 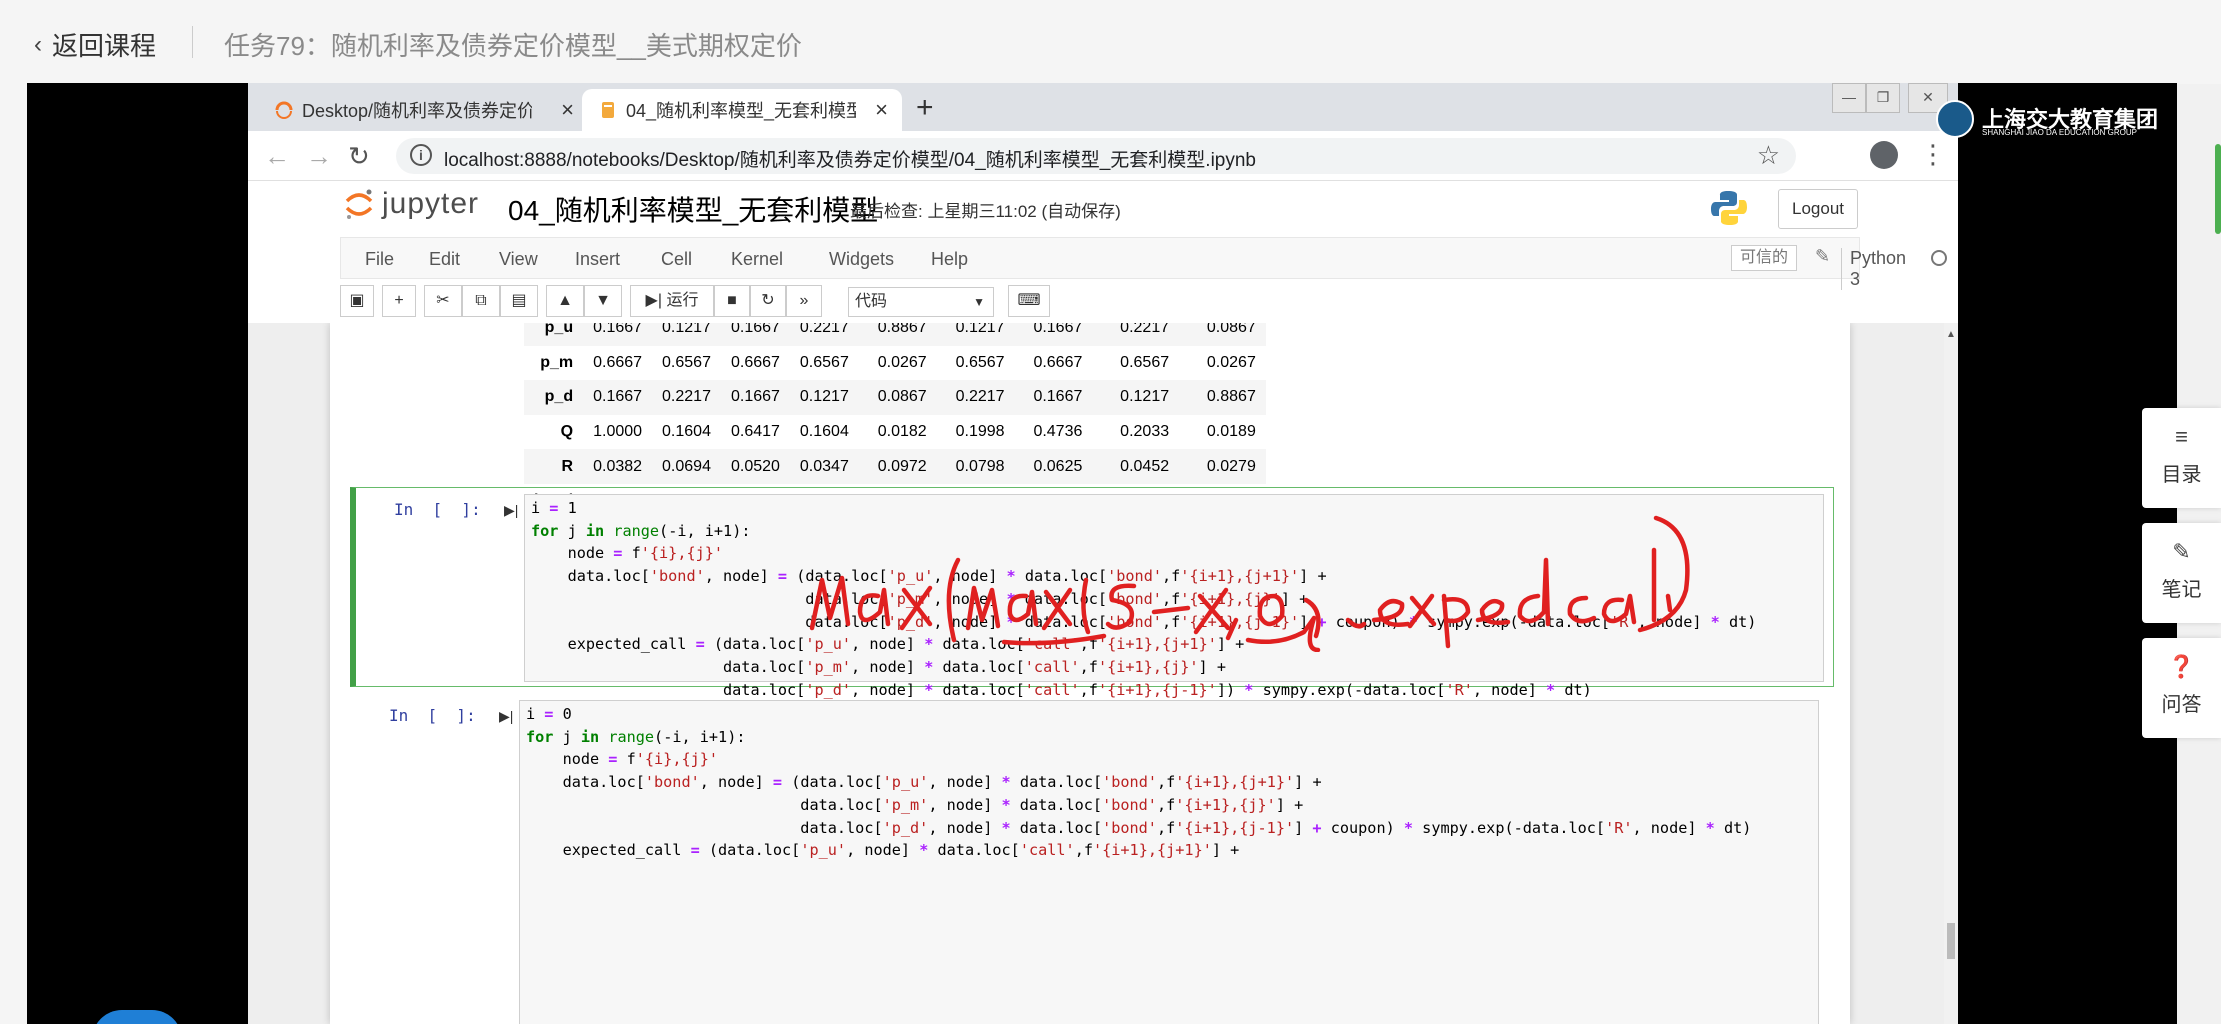 I want to click on scroll-thumb, so click(x=1951, y=941).